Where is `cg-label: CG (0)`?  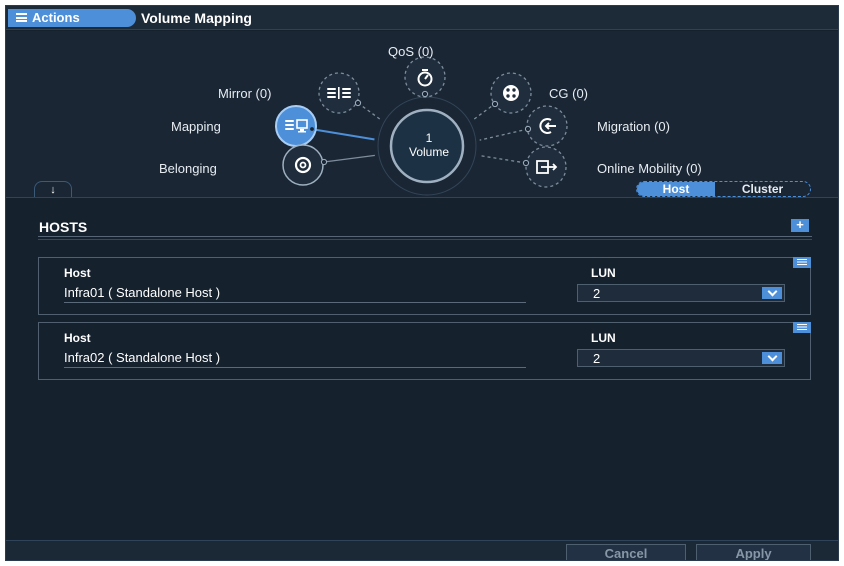 cg-label: CG (0) is located at coordinates (568, 93).